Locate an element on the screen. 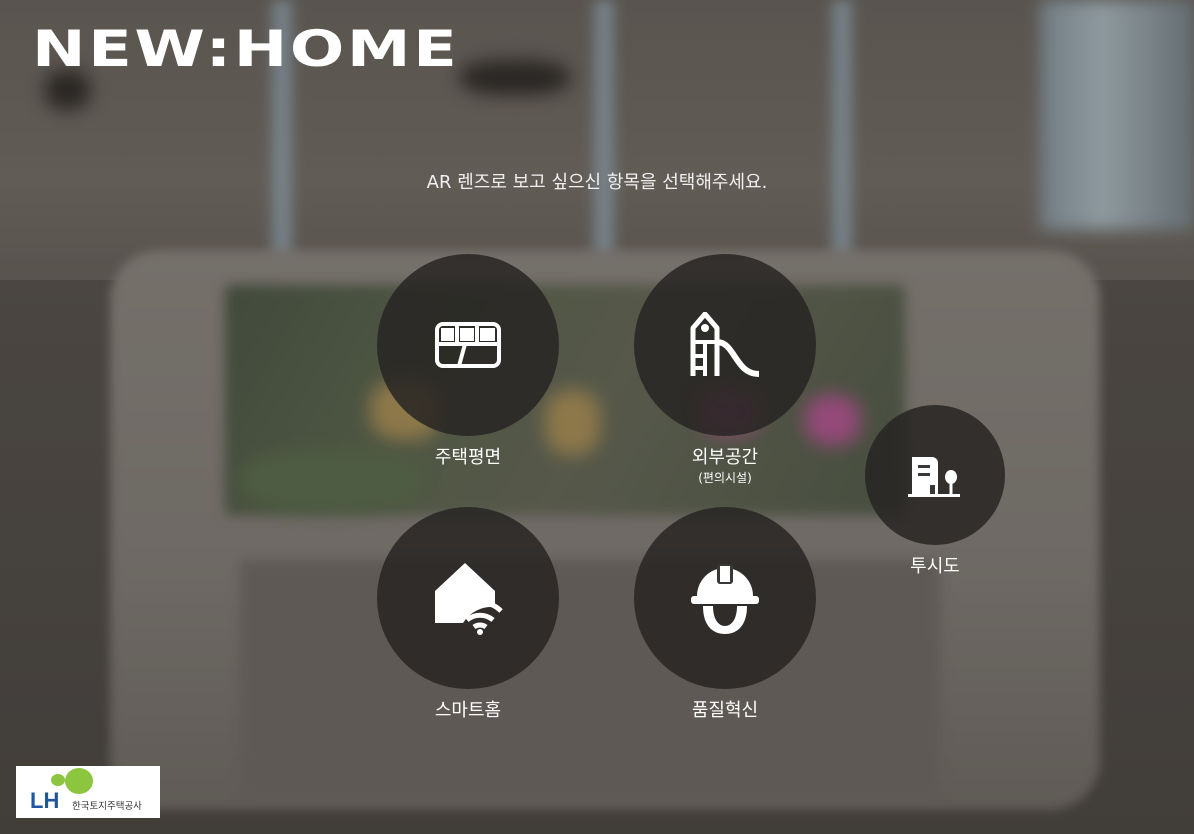 The height and width of the screenshot is (834, 1194). floorplan-icon is located at coordinates (468, 345).